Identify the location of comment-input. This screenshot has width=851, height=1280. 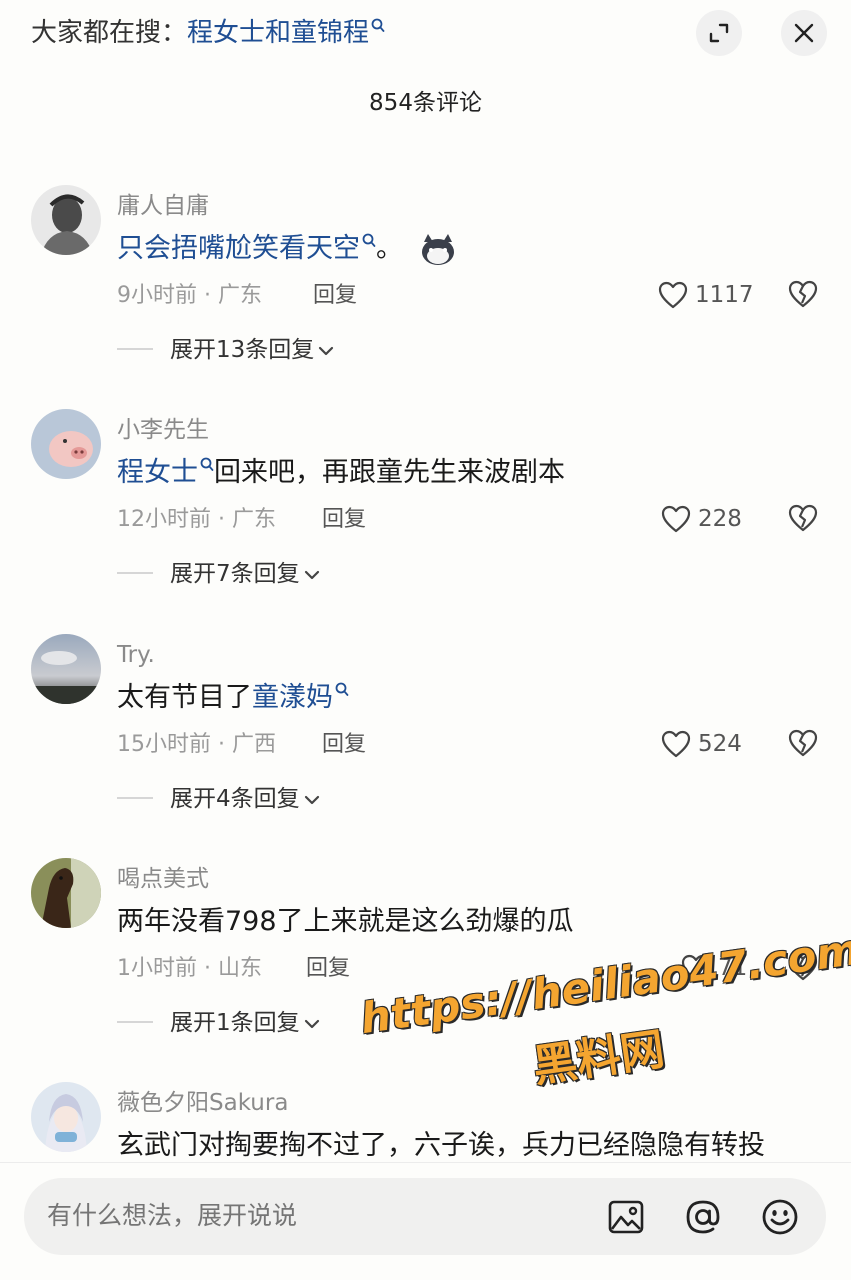
(307, 1216).